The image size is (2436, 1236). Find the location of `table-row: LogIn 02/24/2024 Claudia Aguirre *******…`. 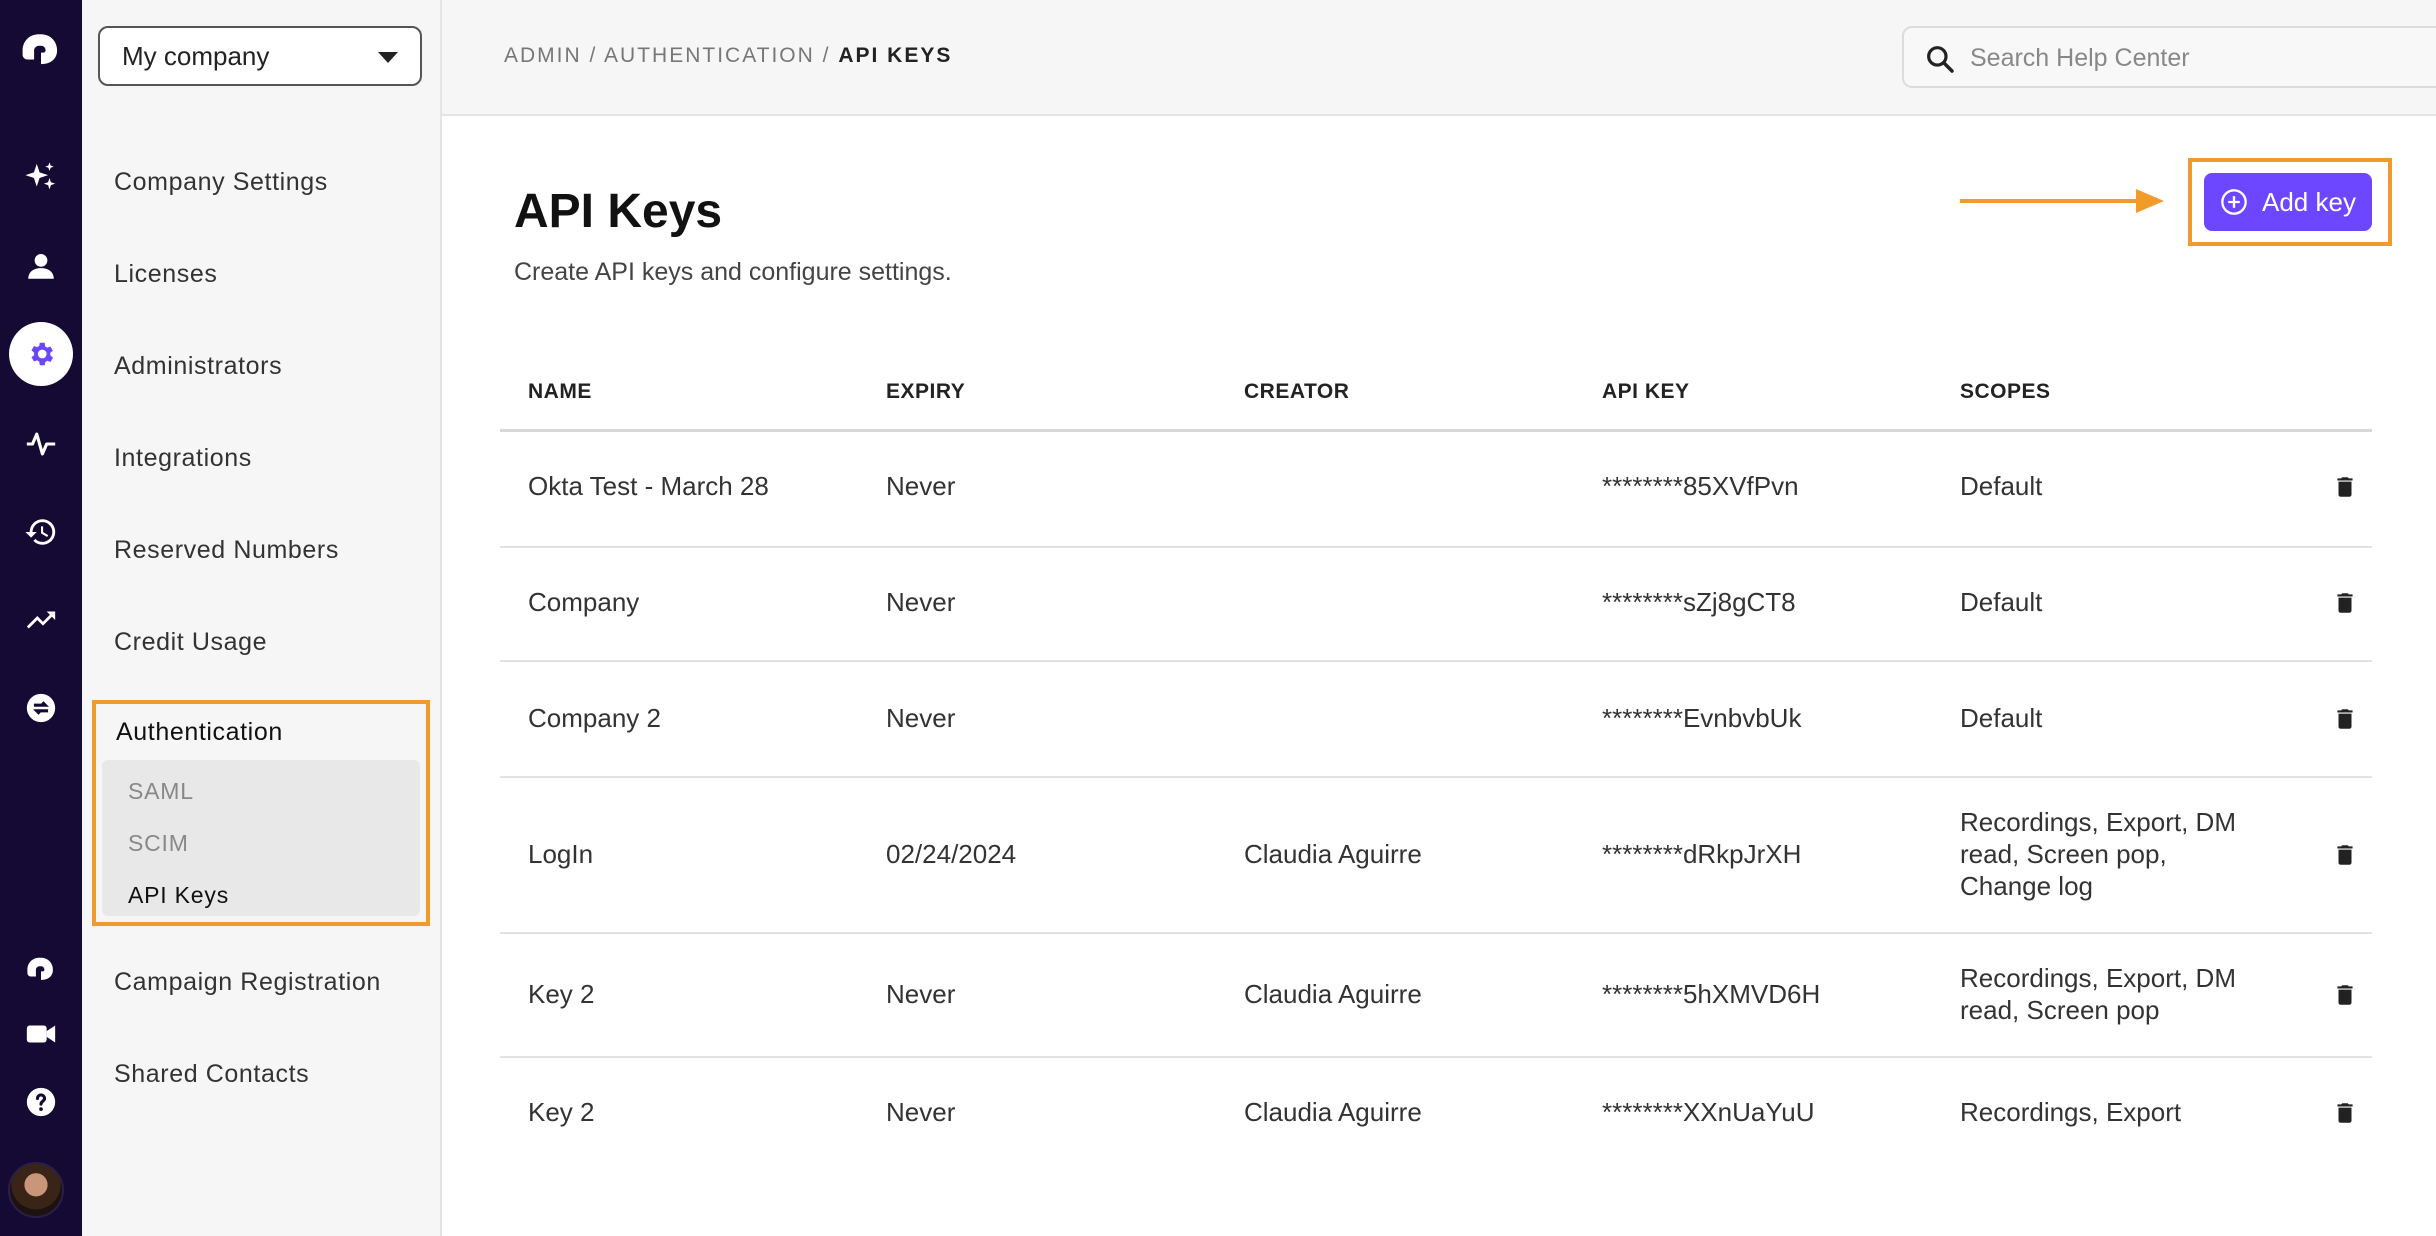

table-row: LogIn 02/24/2024 Claudia Aguirre *******… is located at coordinates (1436, 856).